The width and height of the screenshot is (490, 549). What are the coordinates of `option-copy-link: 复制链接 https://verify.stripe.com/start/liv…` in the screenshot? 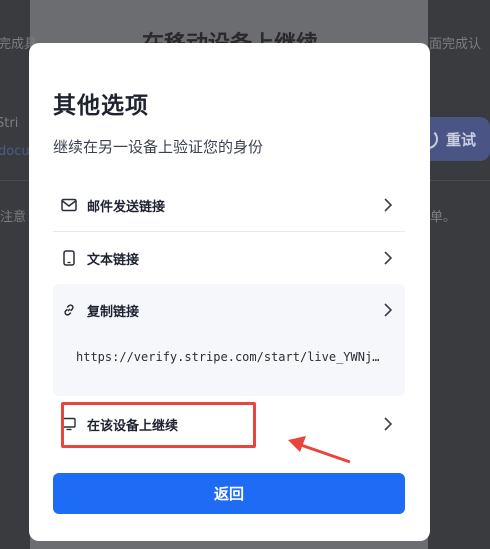 It's located at (229, 340).